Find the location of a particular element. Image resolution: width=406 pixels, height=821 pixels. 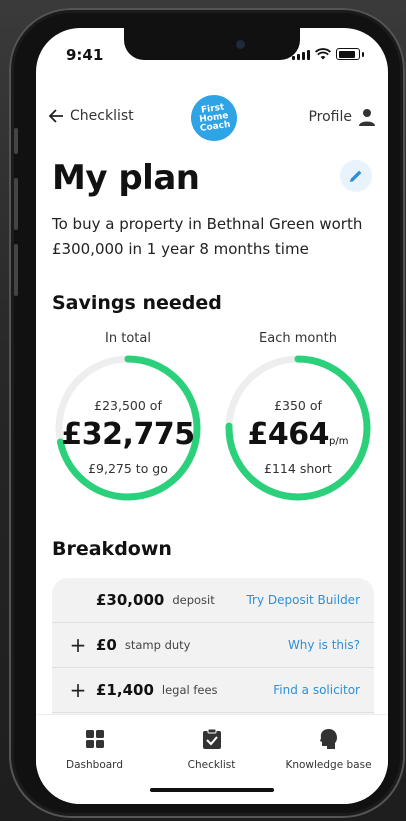

top-nav: Checklist First Home Coach Profile is located at coordinates (212, 120).